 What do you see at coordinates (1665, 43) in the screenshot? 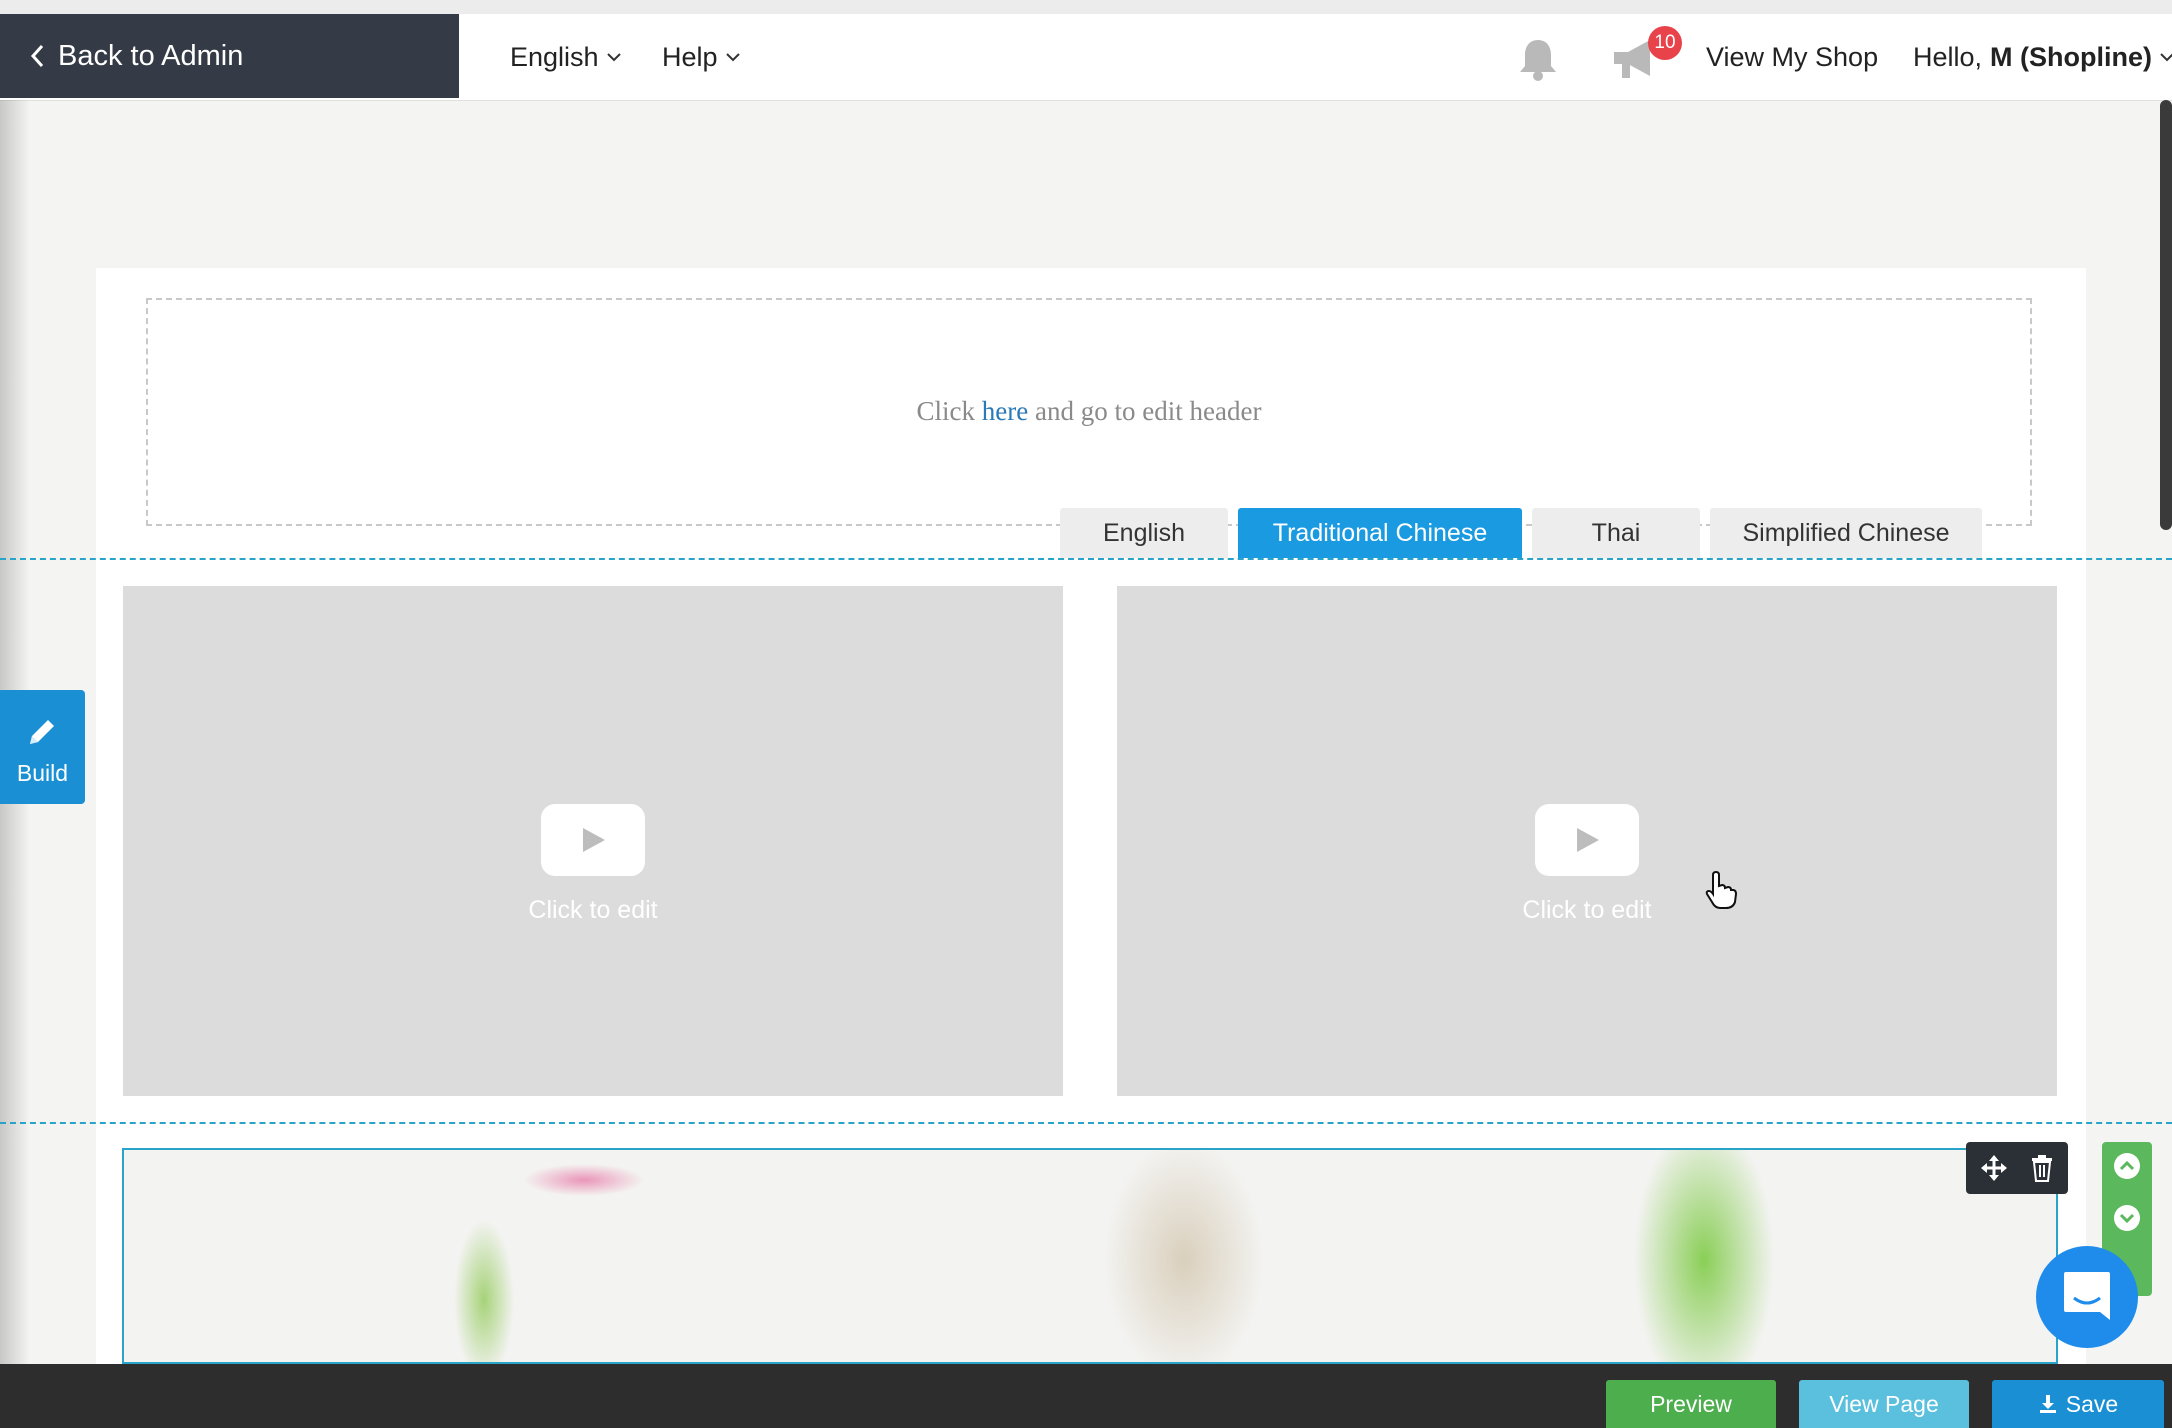
I see `notification-count-badge: 10` at bounding box center [1665, 43].